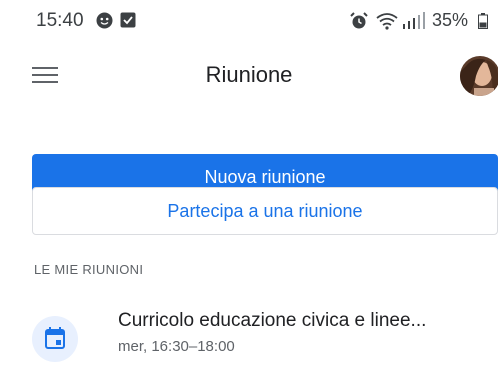 This screenshot has width=498, height=367. I want to click on face-notification-icon, so click(104, 23).